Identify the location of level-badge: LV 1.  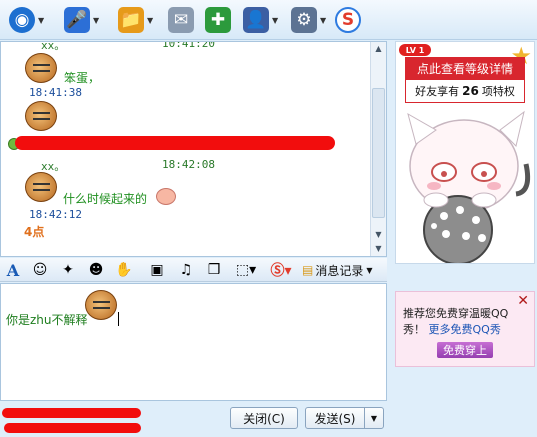
(415, 50).